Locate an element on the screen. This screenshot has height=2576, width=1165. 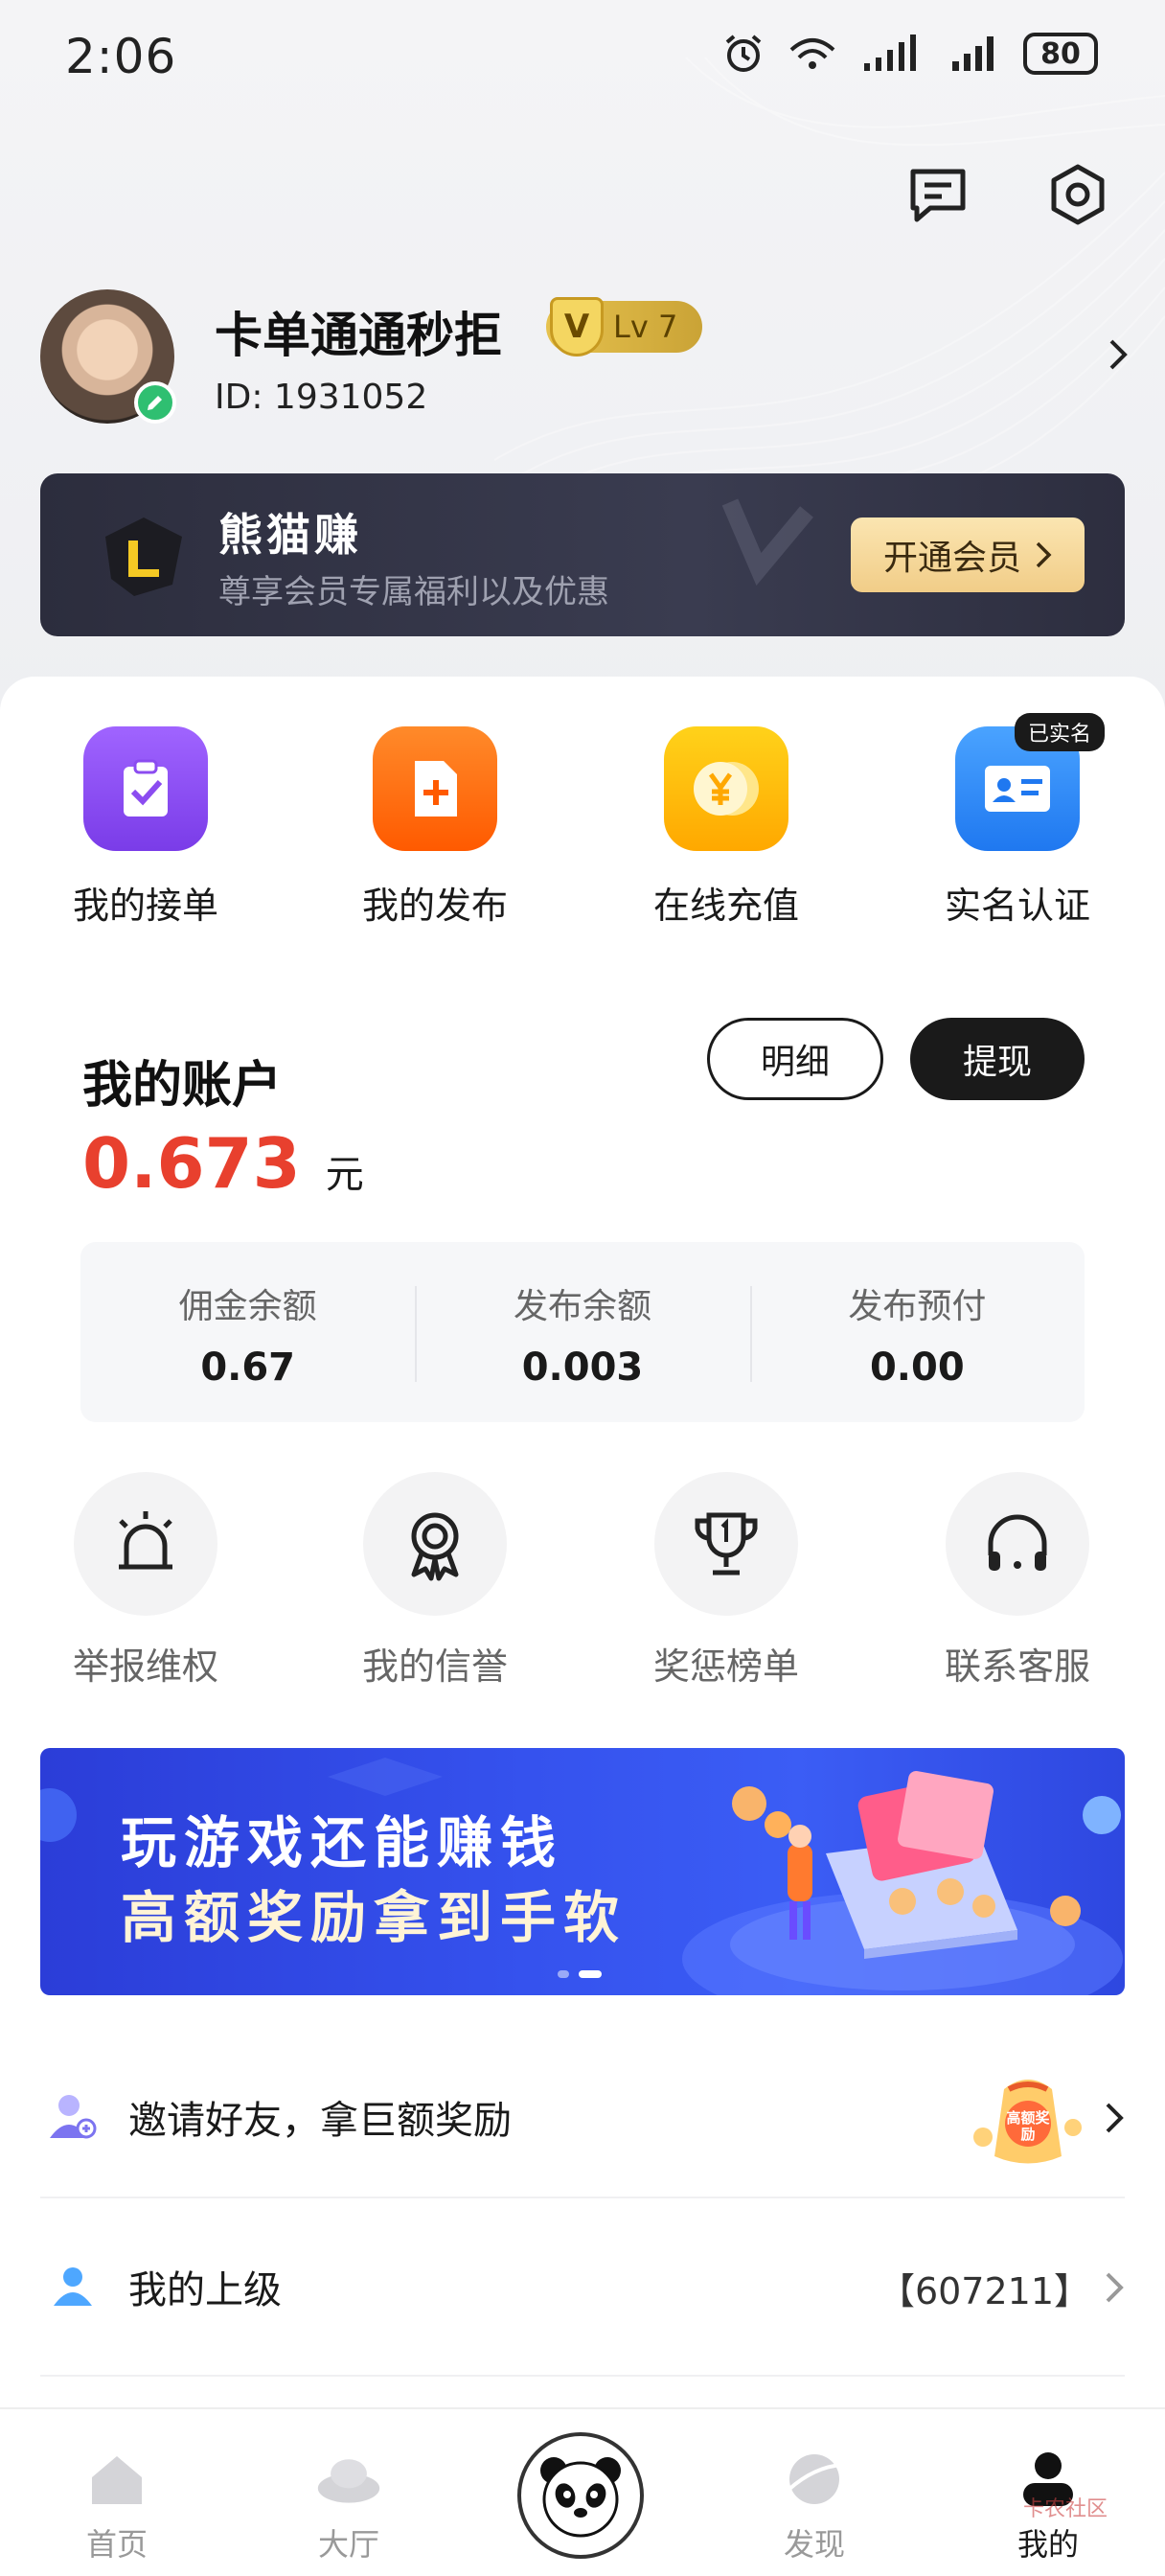
tool-report: 举报维权 is located at coordinates (146, 1581).